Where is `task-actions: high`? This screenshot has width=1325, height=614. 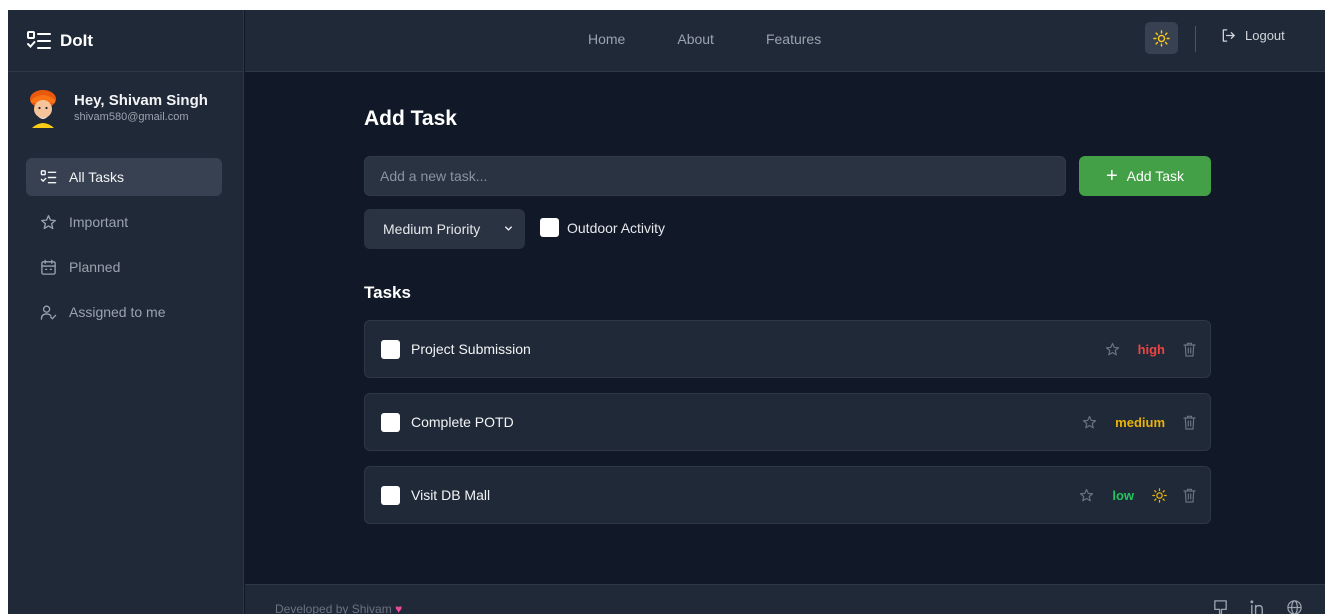
task-actions: high is located at coordinates (1150, 349).